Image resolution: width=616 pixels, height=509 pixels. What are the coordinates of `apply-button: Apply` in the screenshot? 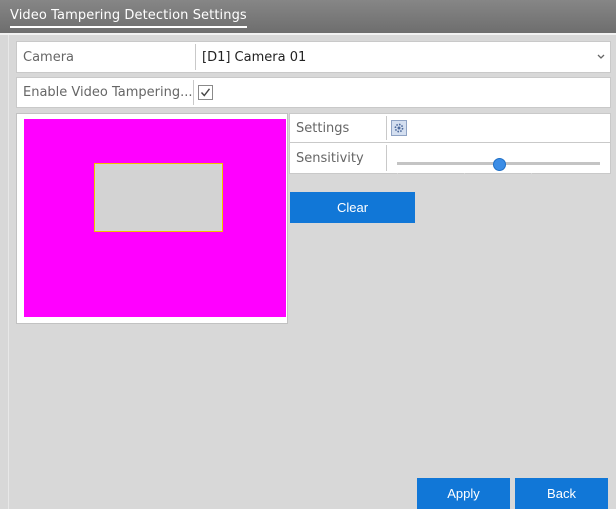 It's located at (463, 493).